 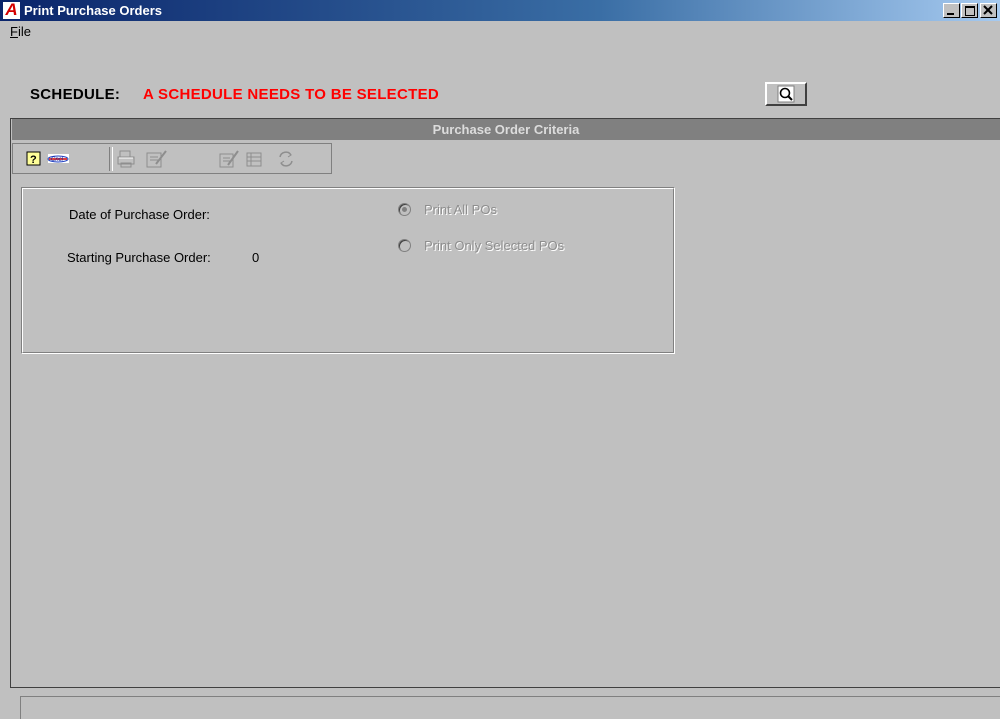 What do you see at coordinates (93, 10) in the screenshot?
I see `window-title: Print Purchase Orders` at bounding box center [93, 10].